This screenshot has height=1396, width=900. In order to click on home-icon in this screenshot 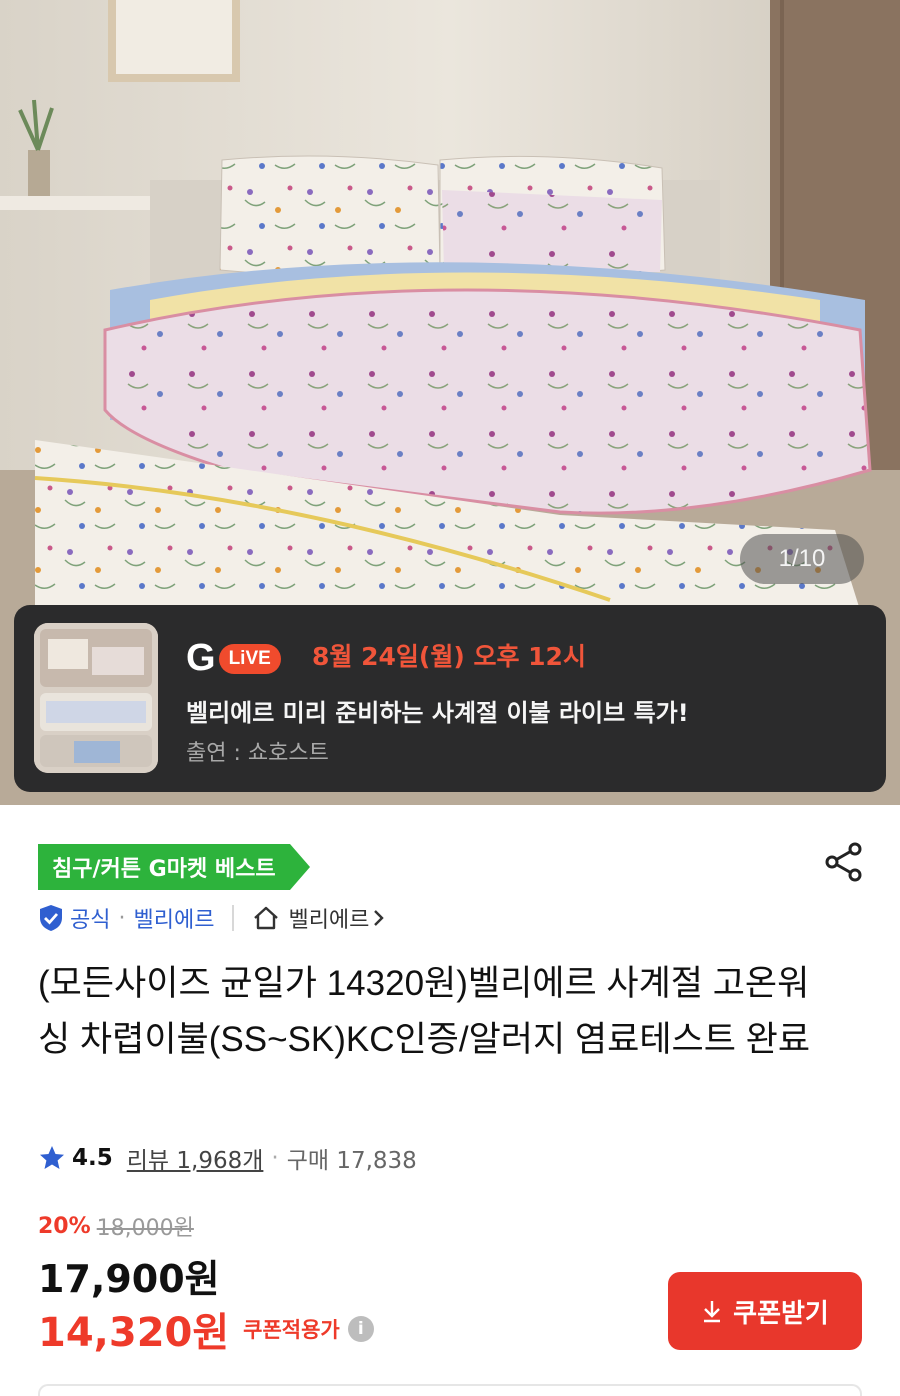, I will do `click(266, 918)`.